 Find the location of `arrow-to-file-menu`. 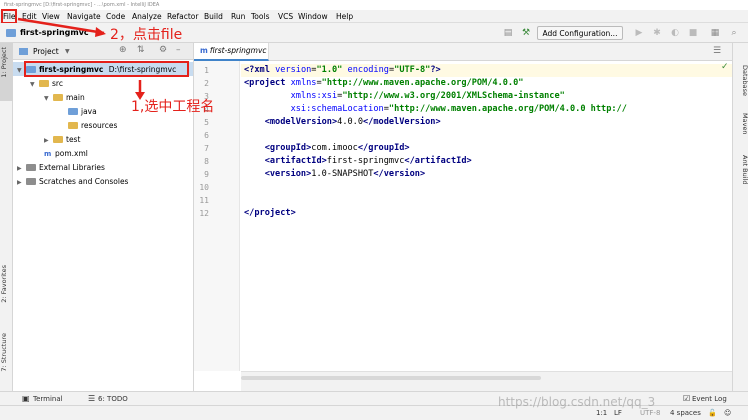

arrow-to-file-menu is located at coordinates (61, 26).